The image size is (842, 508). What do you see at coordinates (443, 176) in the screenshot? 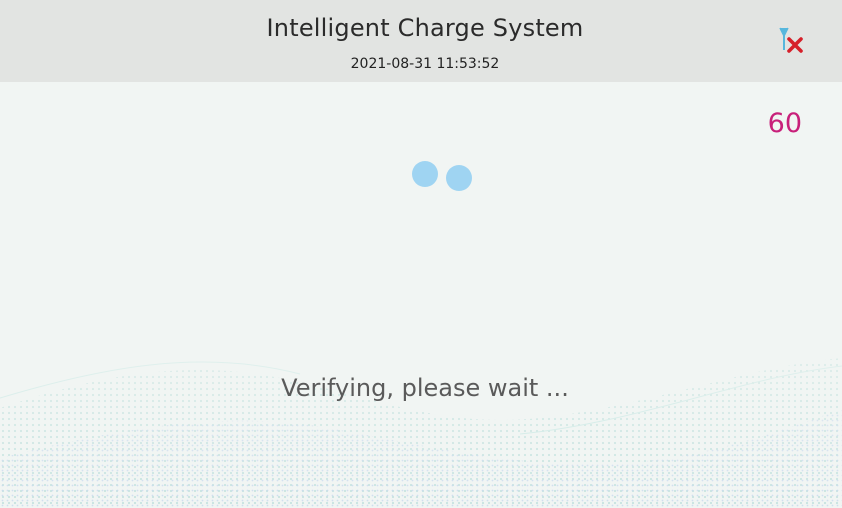
I see `loading-spinner` at bounding box center [443, 176].